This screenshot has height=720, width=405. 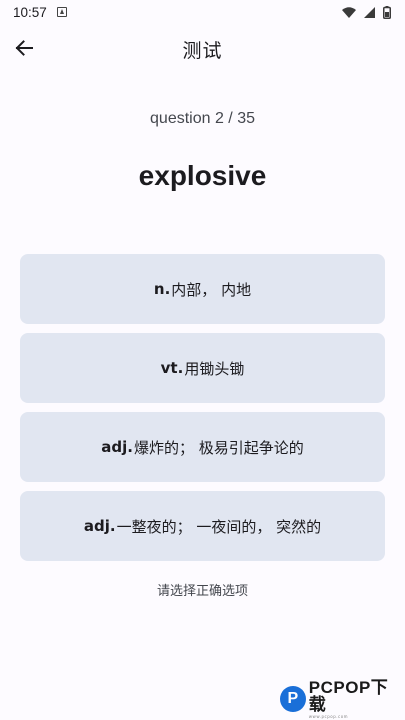 I want to click on status-right, so click(x=366, y=12).